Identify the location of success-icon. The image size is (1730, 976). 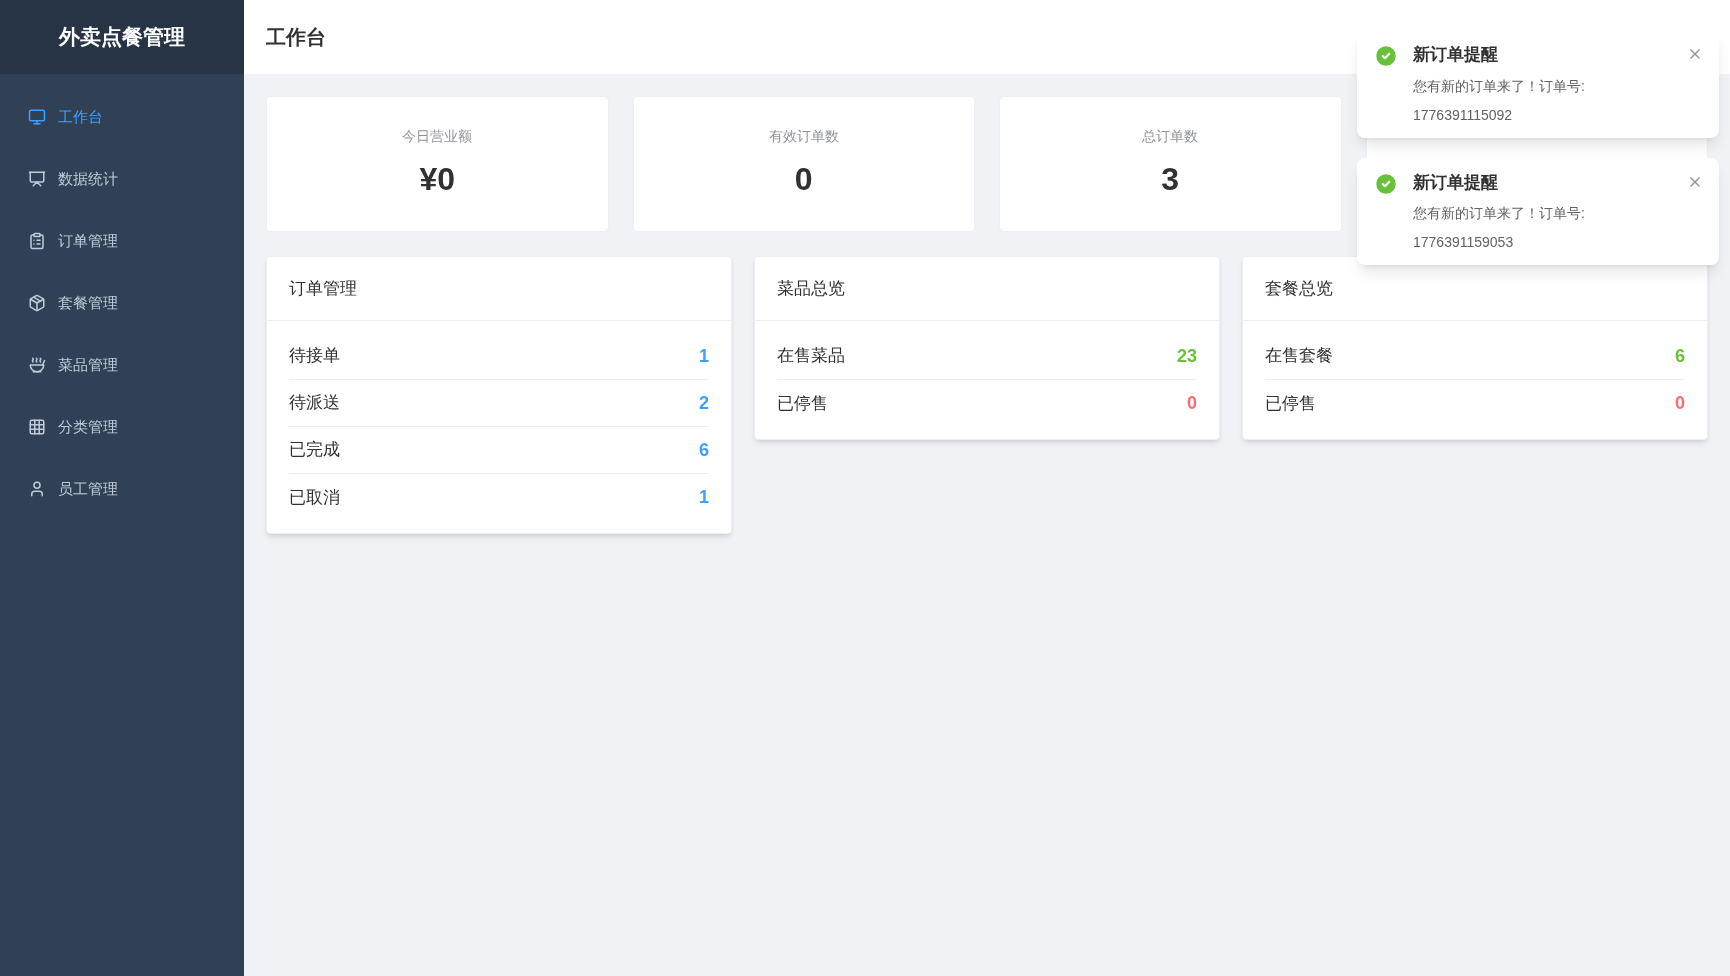
(1386, 56).